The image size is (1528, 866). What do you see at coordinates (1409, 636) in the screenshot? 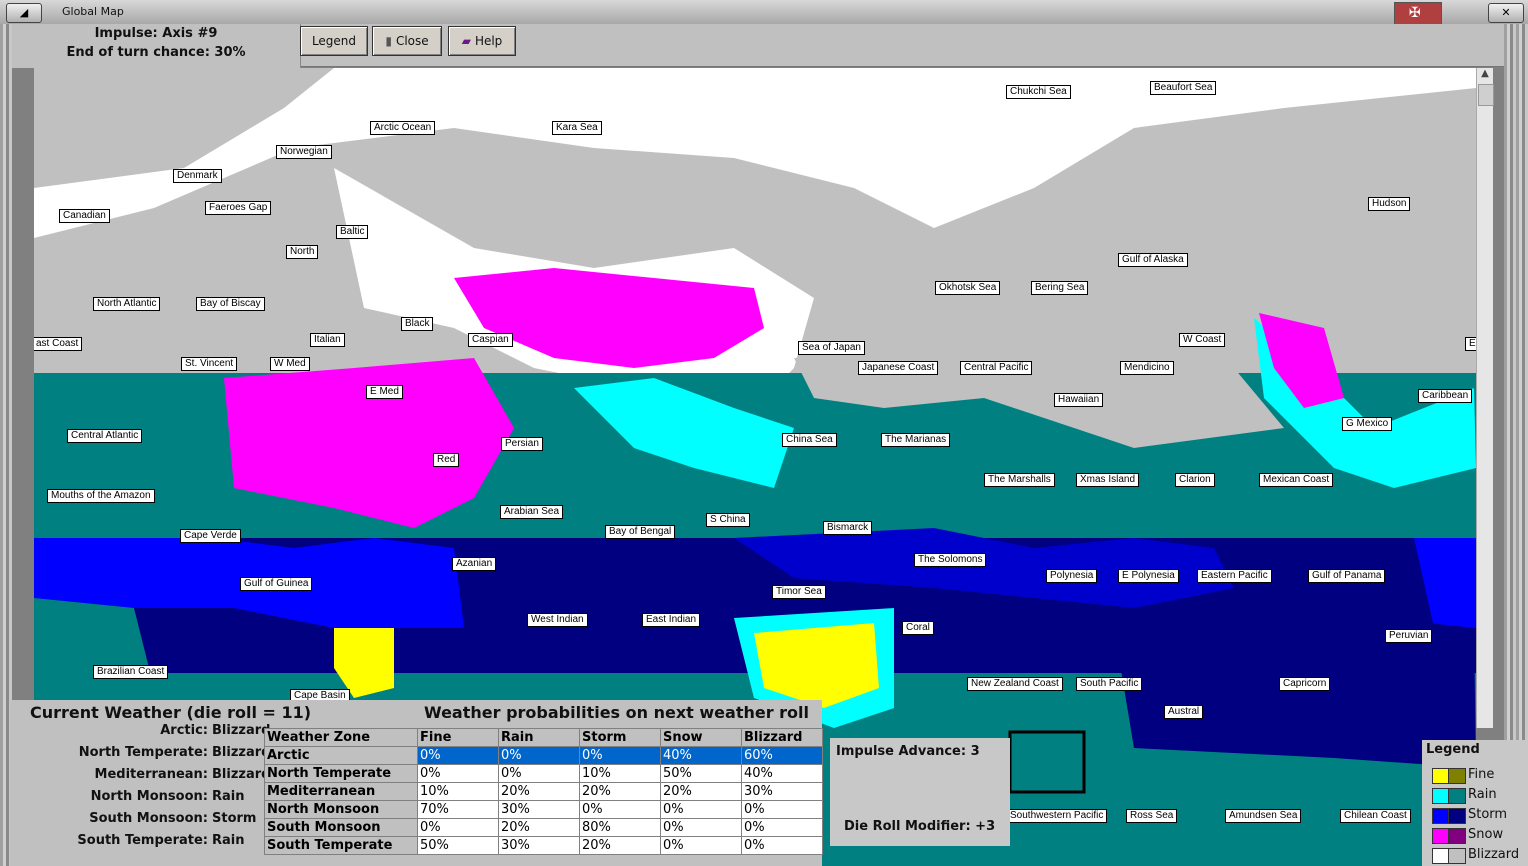
I see `map-label: Peruvian` at bounding box center [1409, 636].